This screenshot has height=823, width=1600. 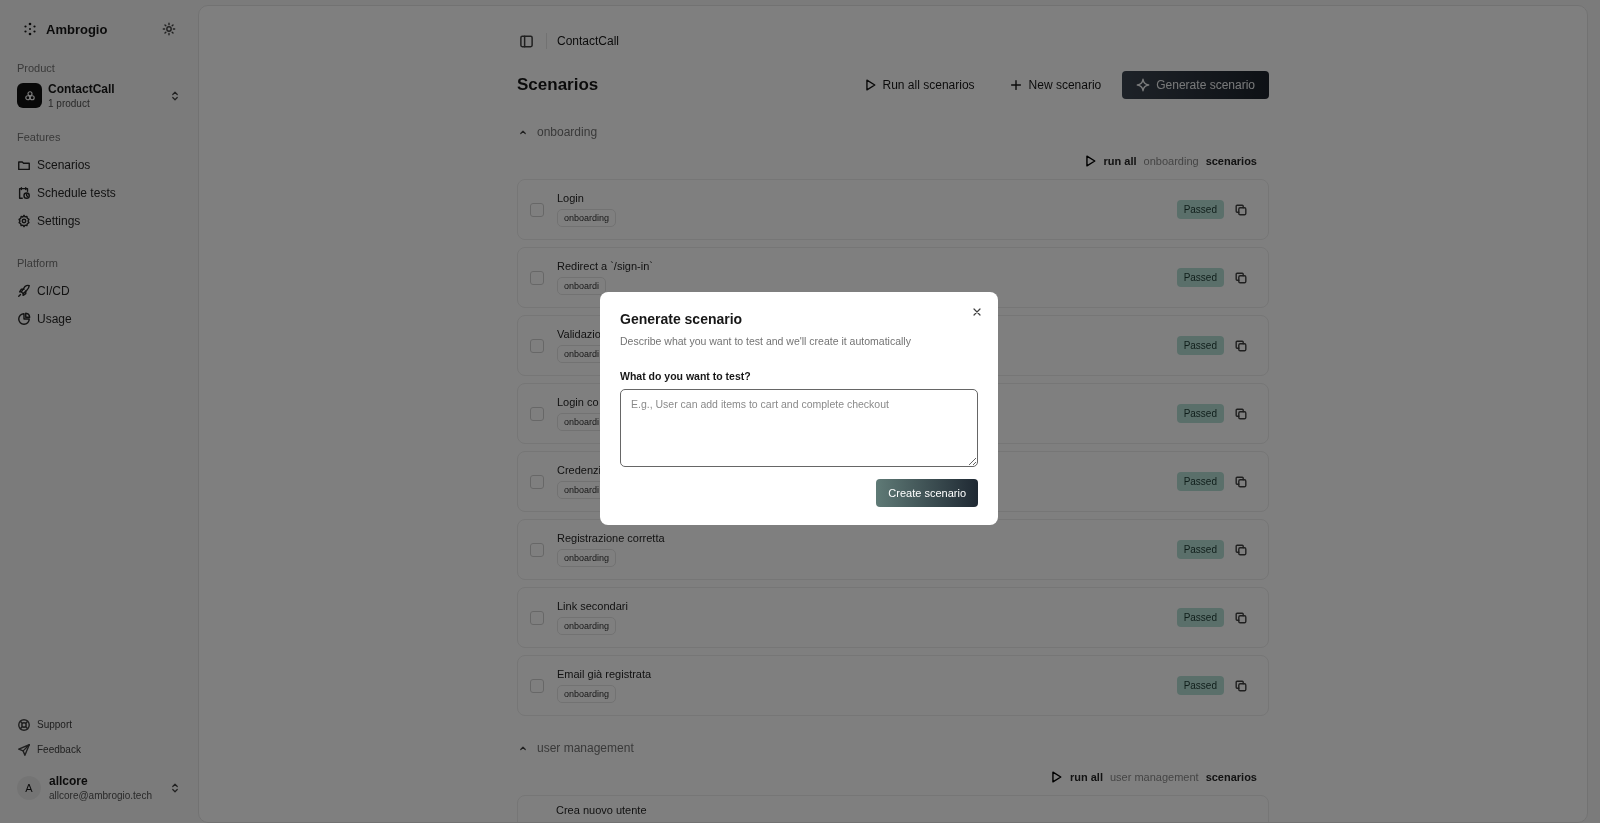 I want to click on scenario-name: Link secondari, so click(x=592, y=606).